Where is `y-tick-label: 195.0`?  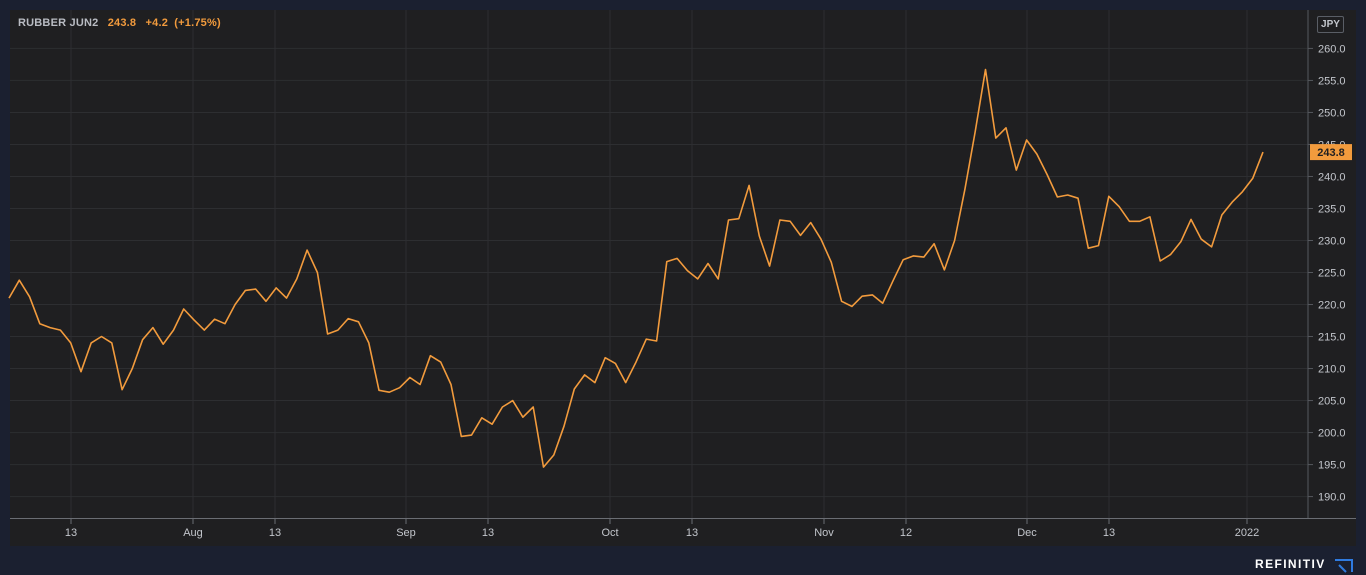
y-tick-label: 195.0 is located at coordinates (1332, 466).